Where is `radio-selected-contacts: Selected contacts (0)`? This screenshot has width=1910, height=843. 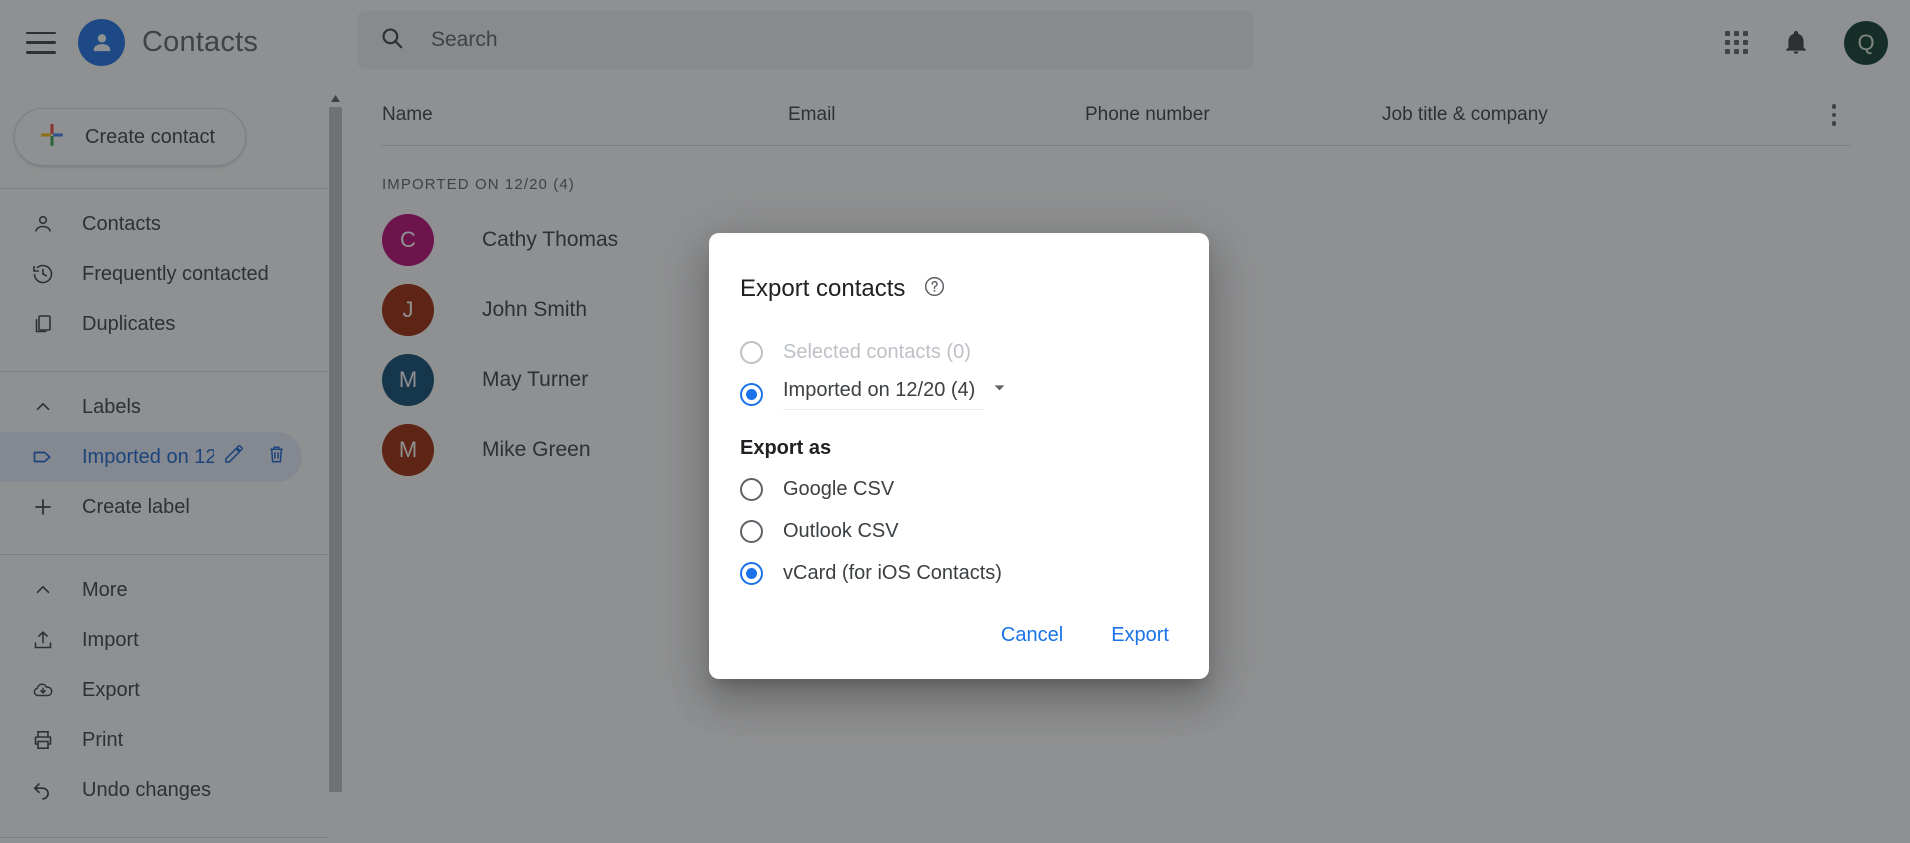 radio-selected-contacts: Selected contacts (0) is located at coordinates (959, 352).